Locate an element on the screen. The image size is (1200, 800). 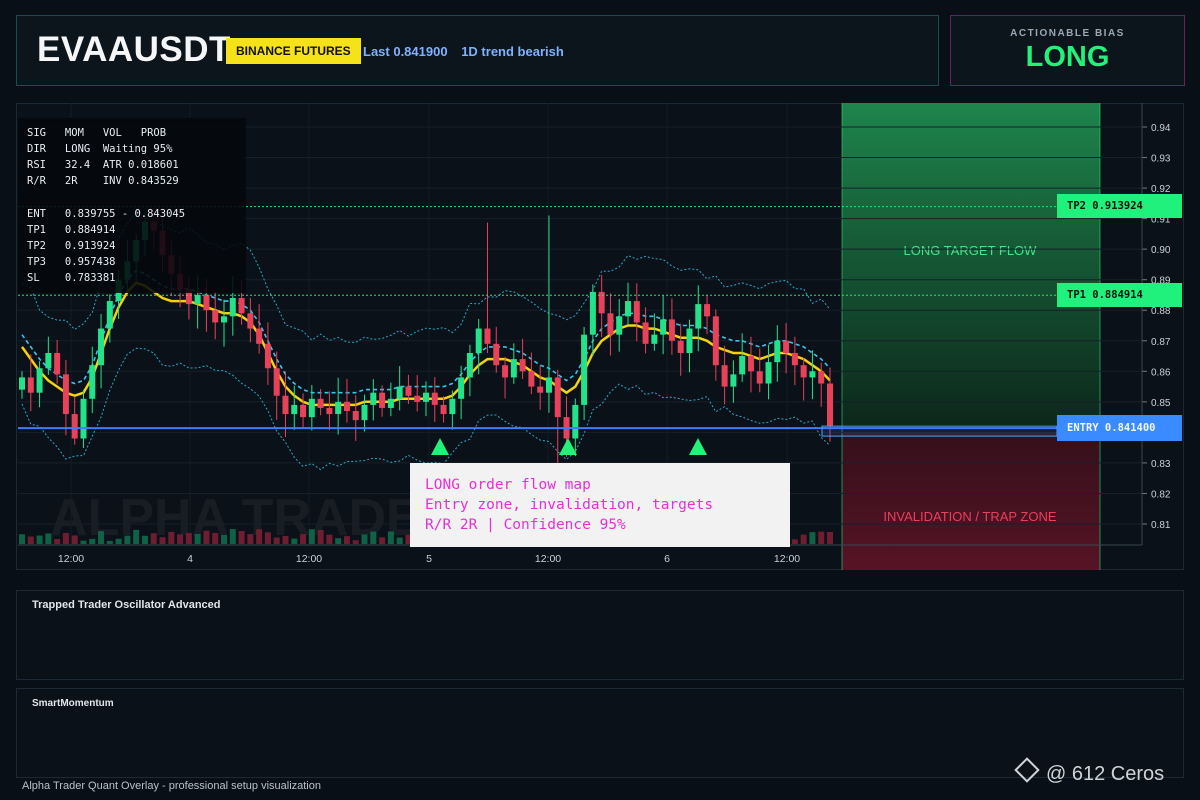
tp1-tag: TP1 0.884914 is located at coordinates (1119, 295).